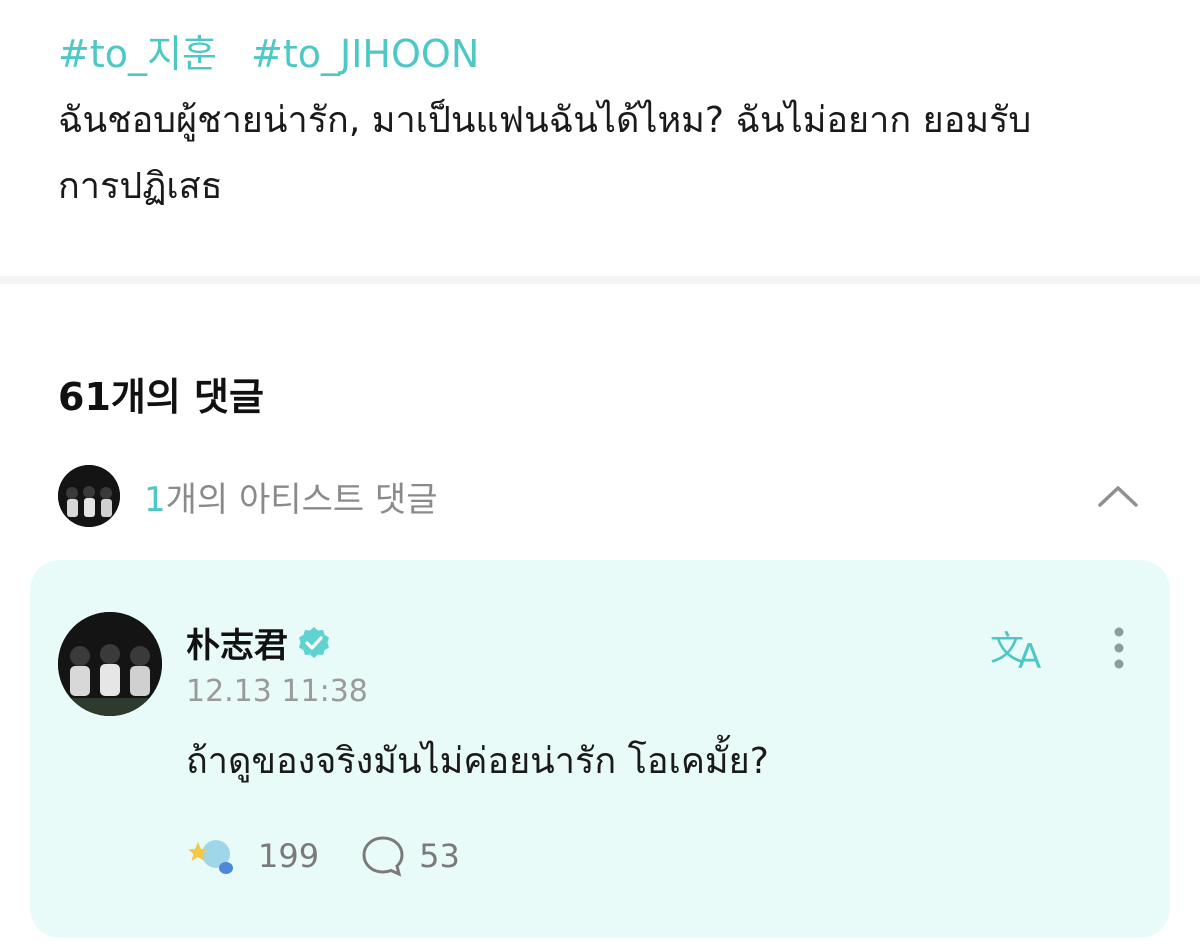  I want to click on comment-count-heading: 61개의 댓글, so click(161, 397).